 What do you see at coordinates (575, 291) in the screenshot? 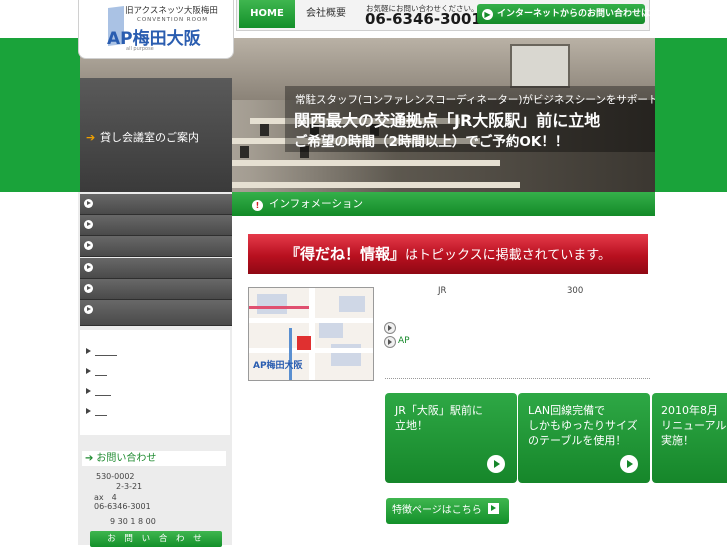
I see `address-distance: 300` at bounding box center [575, 291].